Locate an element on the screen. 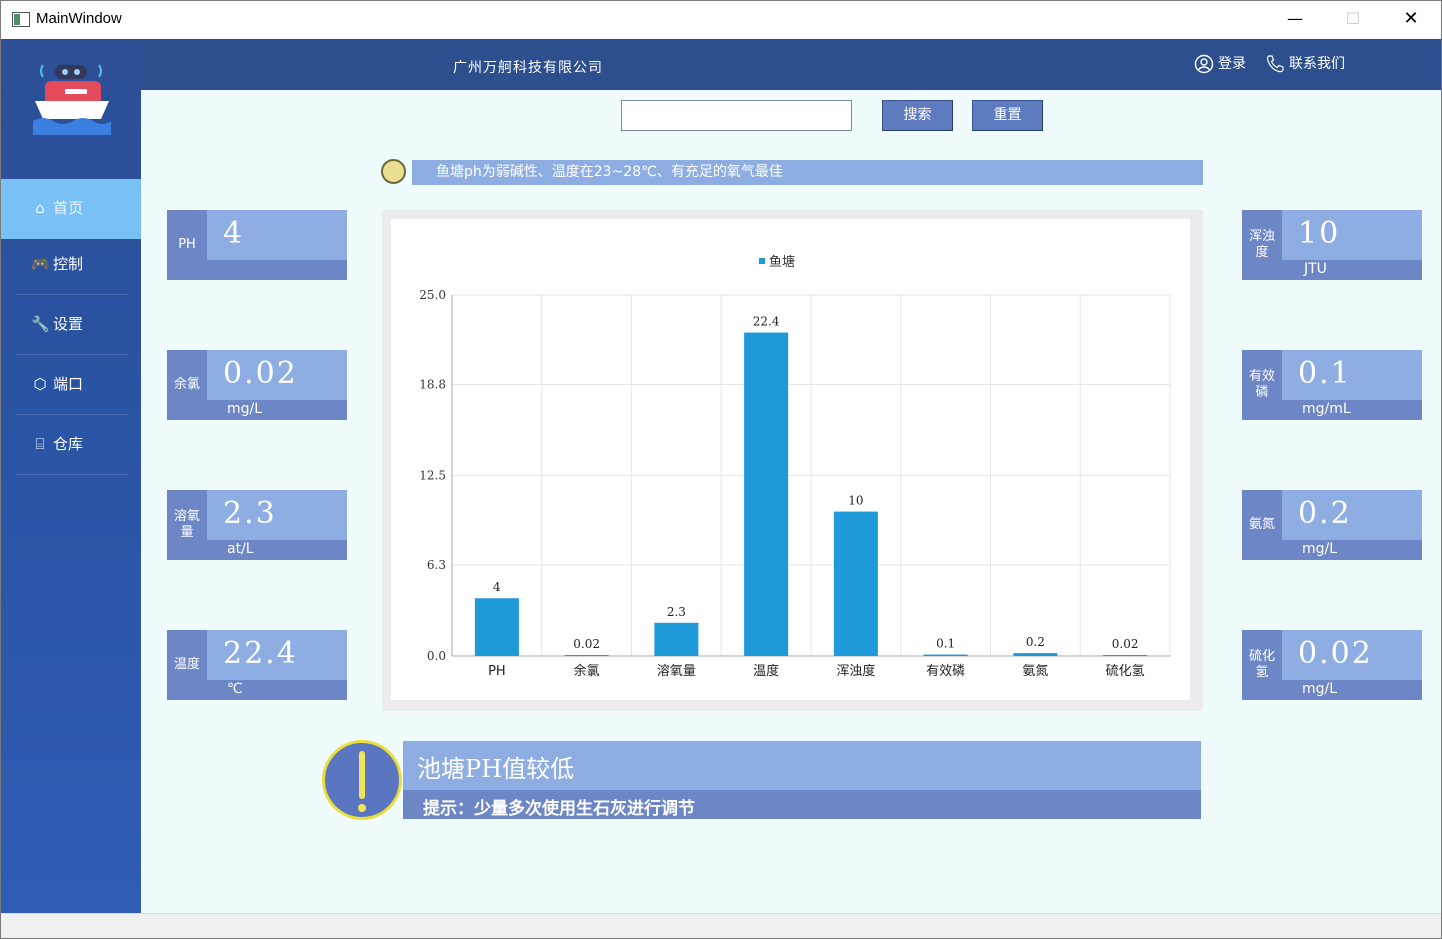  sensor-card-temperature: 温度 22.4 ℃ is located at coordinates (257, 665).